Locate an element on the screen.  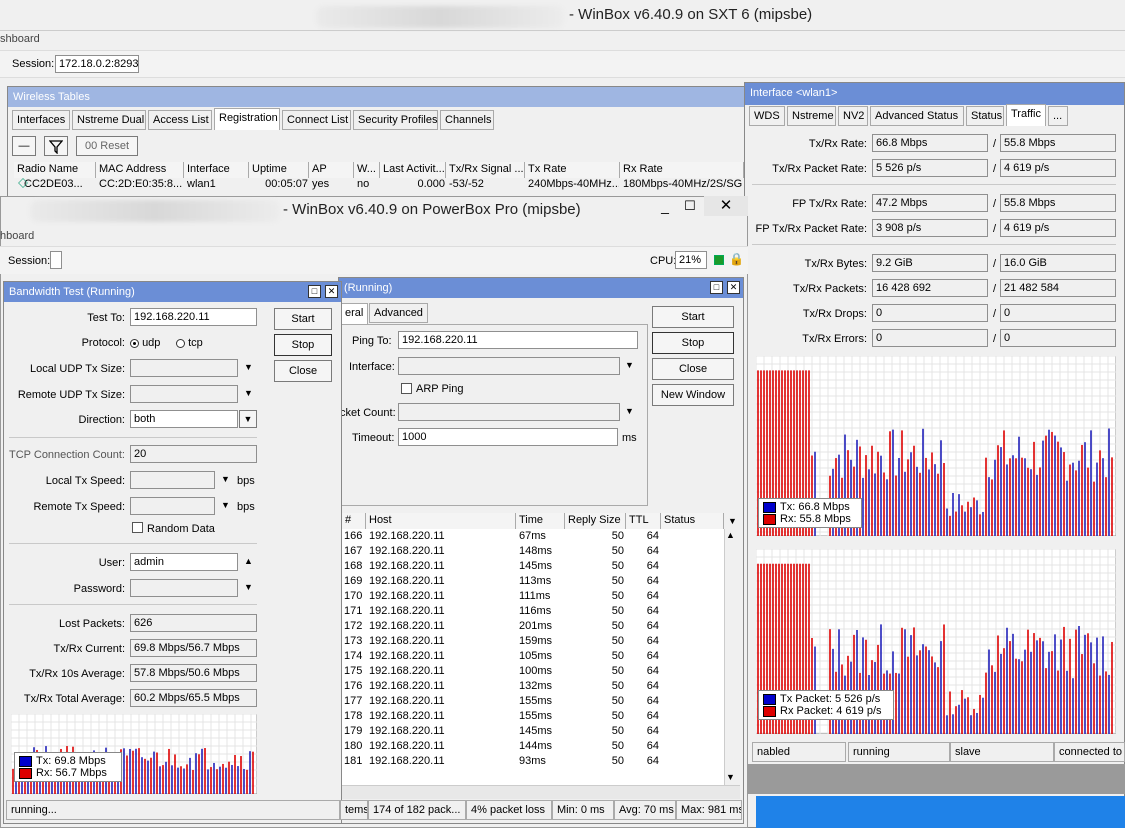
local-udp-dropdown-icon: ▼ is located at coordinates (248, 367).